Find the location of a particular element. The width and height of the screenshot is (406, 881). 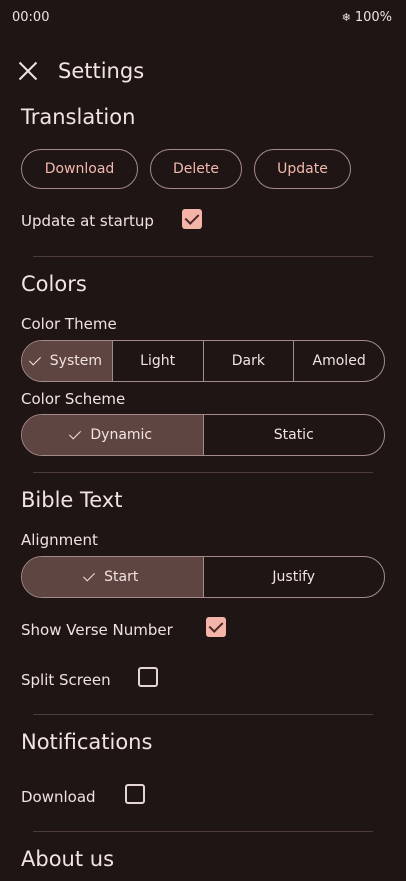

settings-status-icon: ❄ is located at coordinates (346, 17).